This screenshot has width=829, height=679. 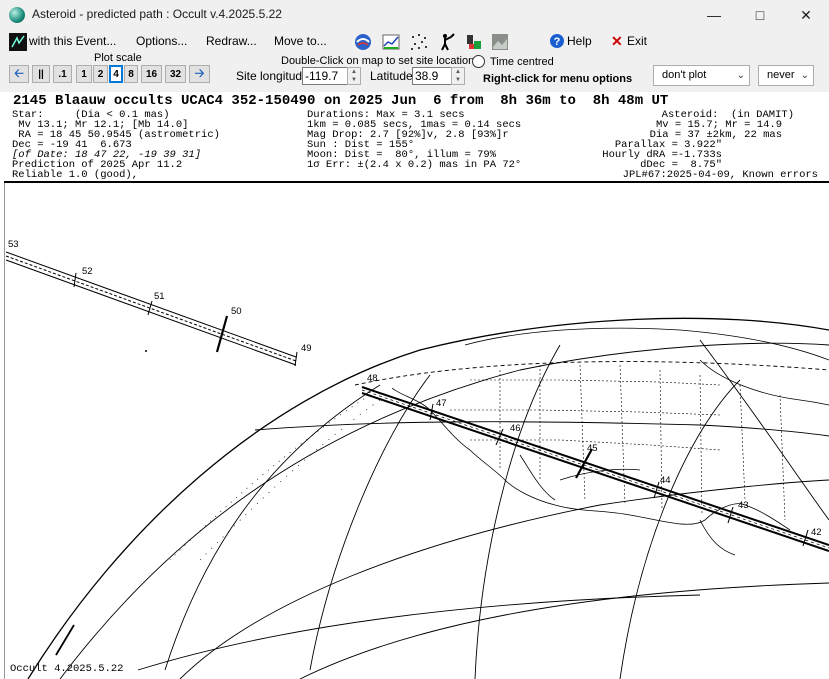 I want to click on time-label: 53, so click(x=13, y=244).